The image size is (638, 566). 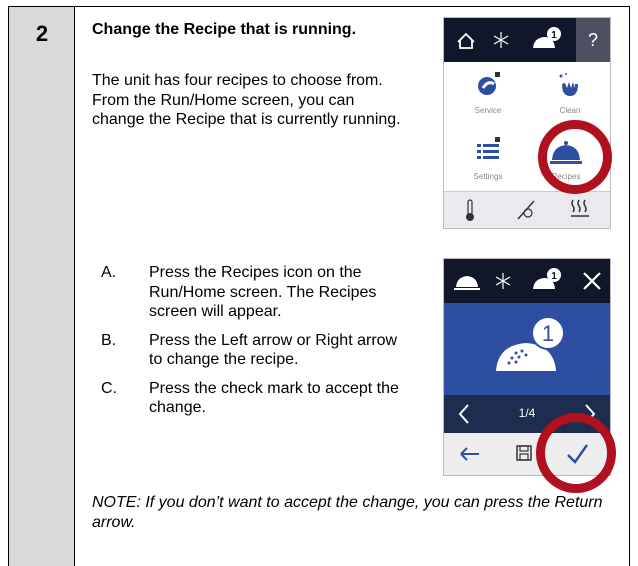 I want to click on heat-icon, so click(x=580, y=208).